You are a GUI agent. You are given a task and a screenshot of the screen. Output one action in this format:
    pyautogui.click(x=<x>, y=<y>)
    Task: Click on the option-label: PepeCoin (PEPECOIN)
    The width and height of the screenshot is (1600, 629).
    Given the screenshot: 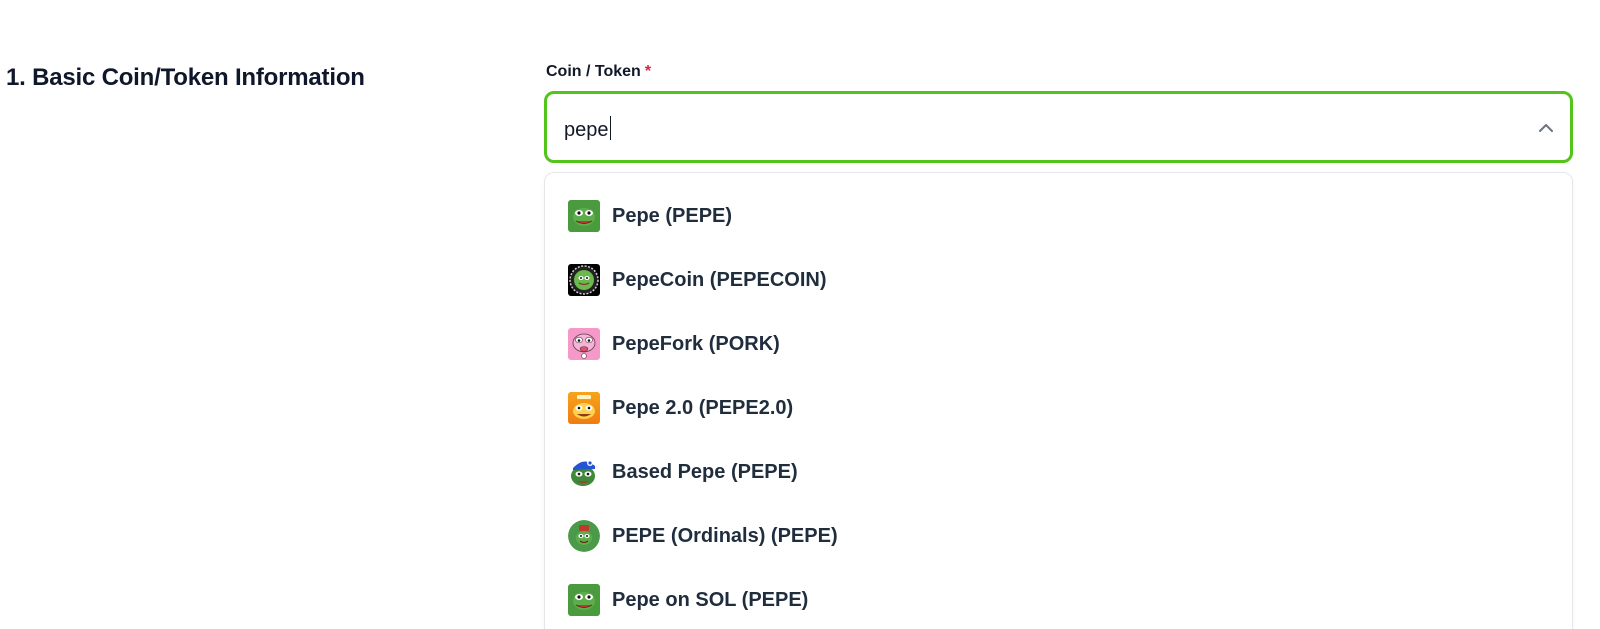 What is the action you would take?
    pyautogui.click(x=719, y=279)
    